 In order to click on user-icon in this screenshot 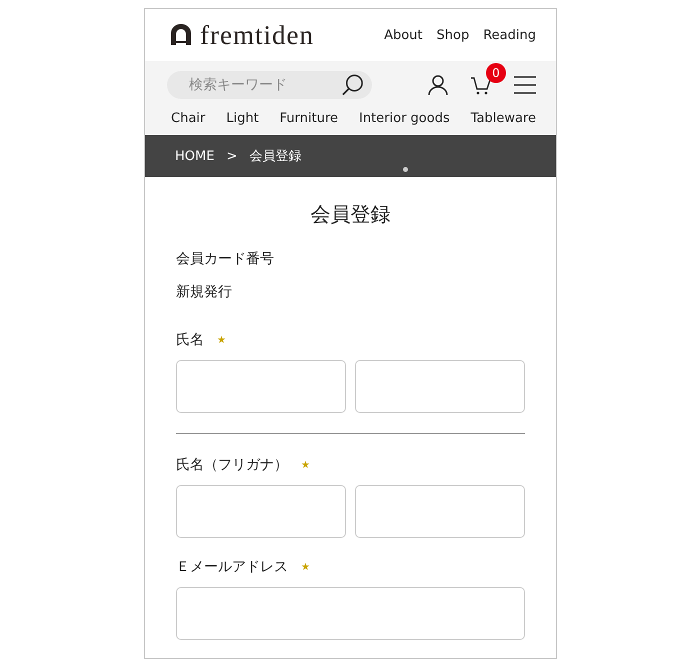, I will do `click(438, 85)`.